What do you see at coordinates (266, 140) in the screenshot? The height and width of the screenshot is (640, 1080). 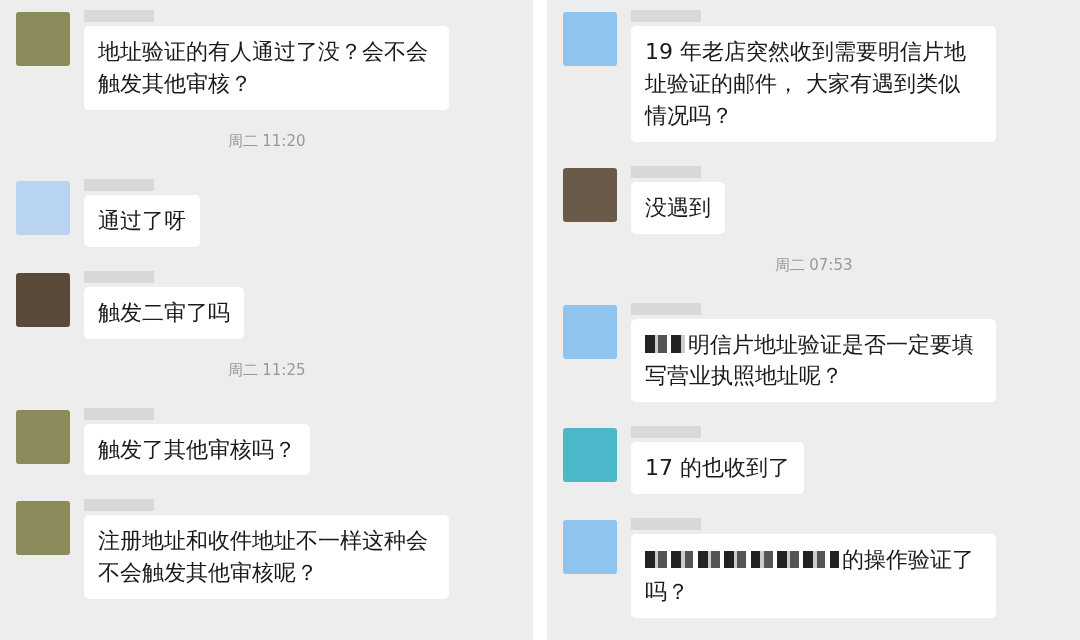 I see `timestamp: 周二 11:20` at bounding box center [266, 140].